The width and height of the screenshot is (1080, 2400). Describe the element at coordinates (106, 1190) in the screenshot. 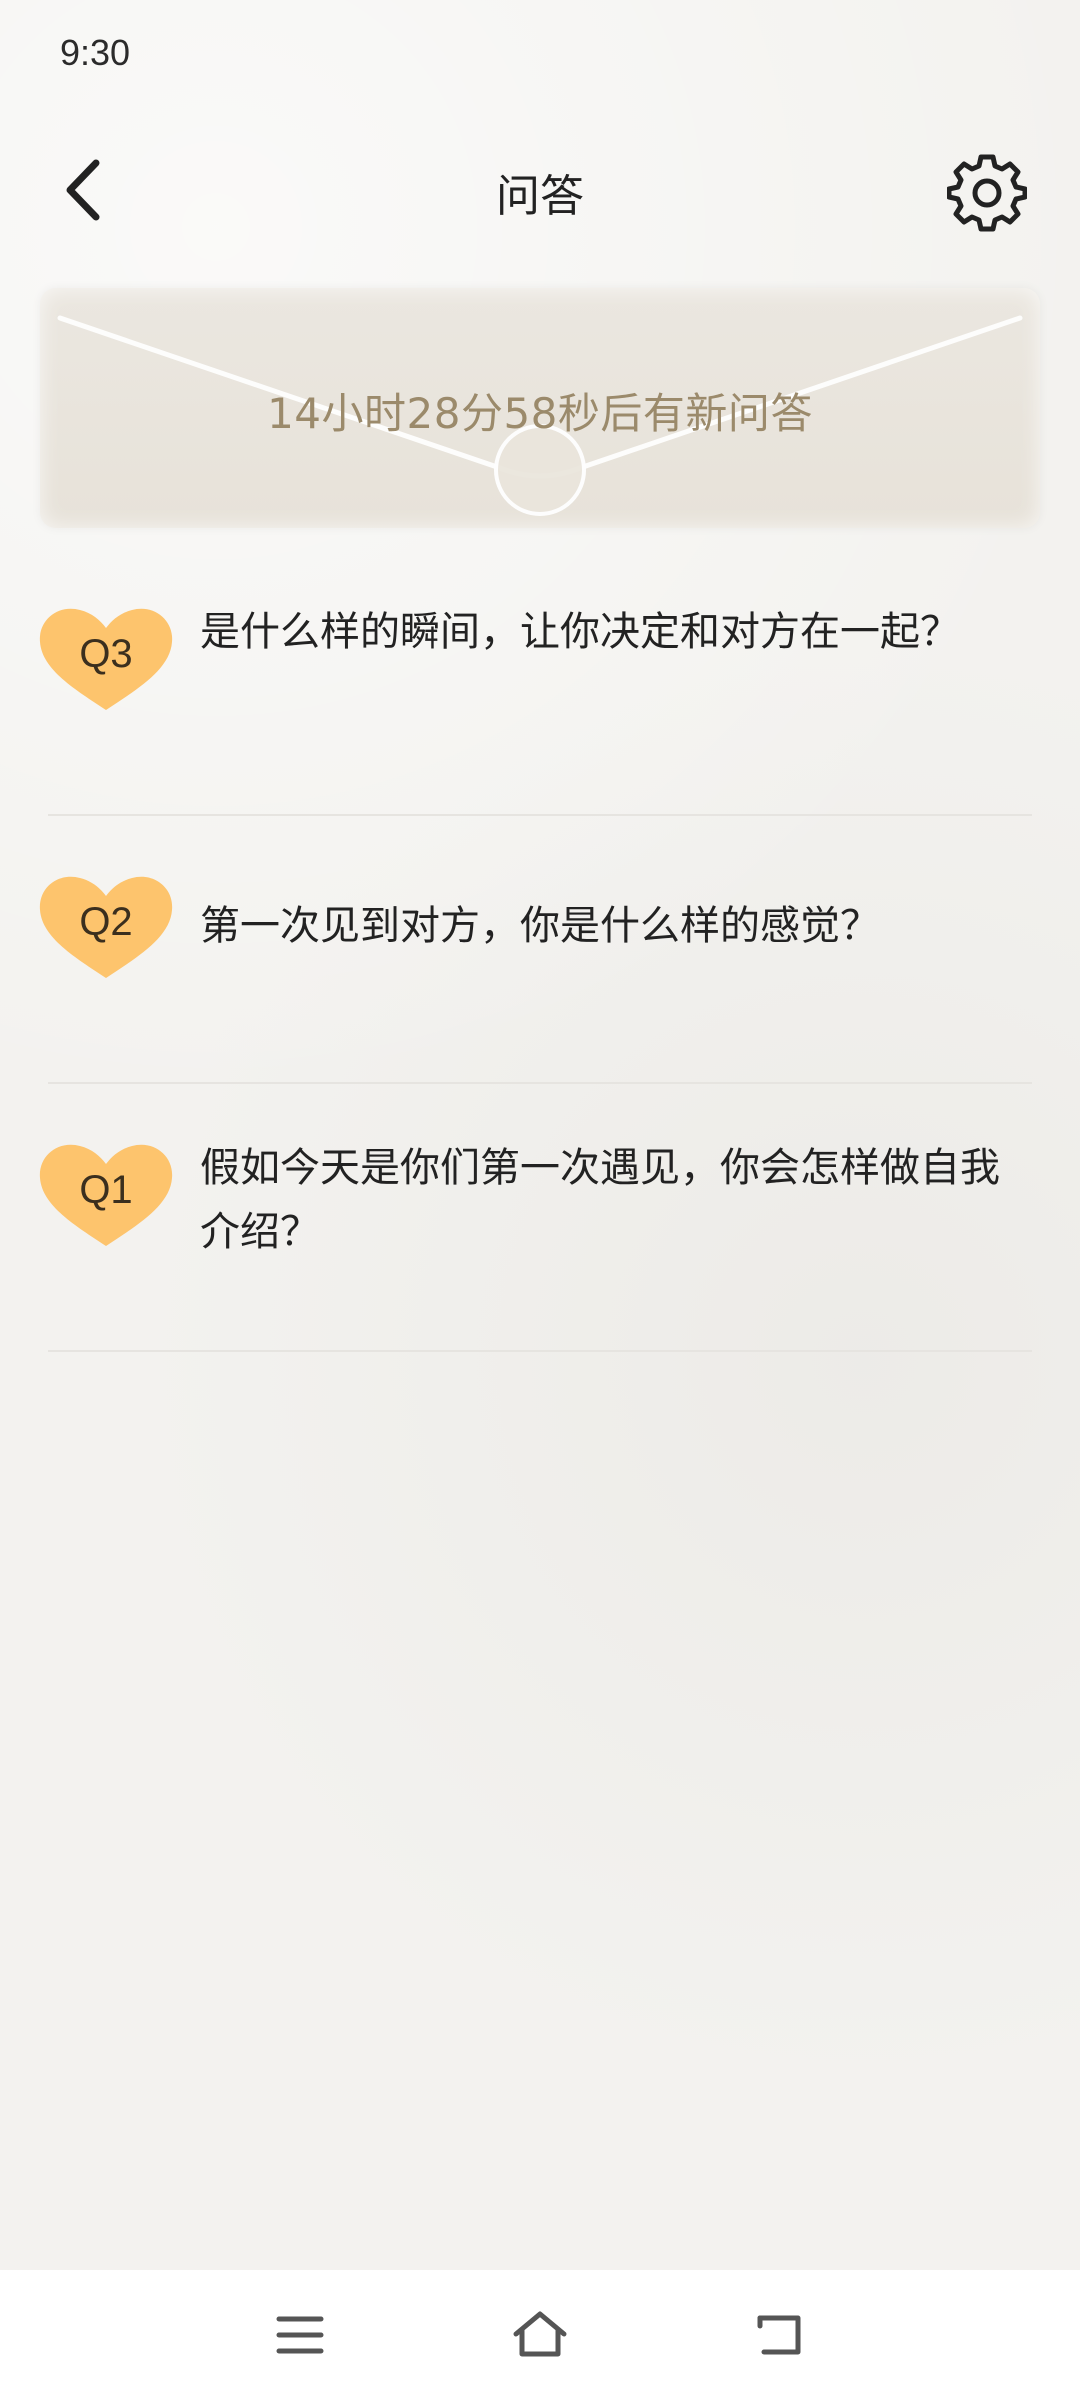

I see `q-badge-label: Q1` at that location.